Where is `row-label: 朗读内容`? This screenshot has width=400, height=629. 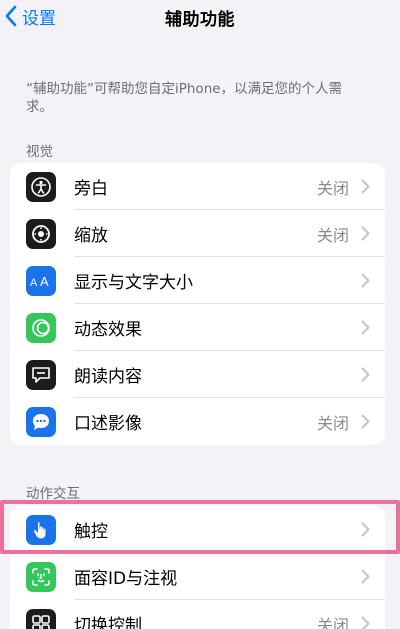 row-label: 朗读内容 is located at coordinates (108, 377).